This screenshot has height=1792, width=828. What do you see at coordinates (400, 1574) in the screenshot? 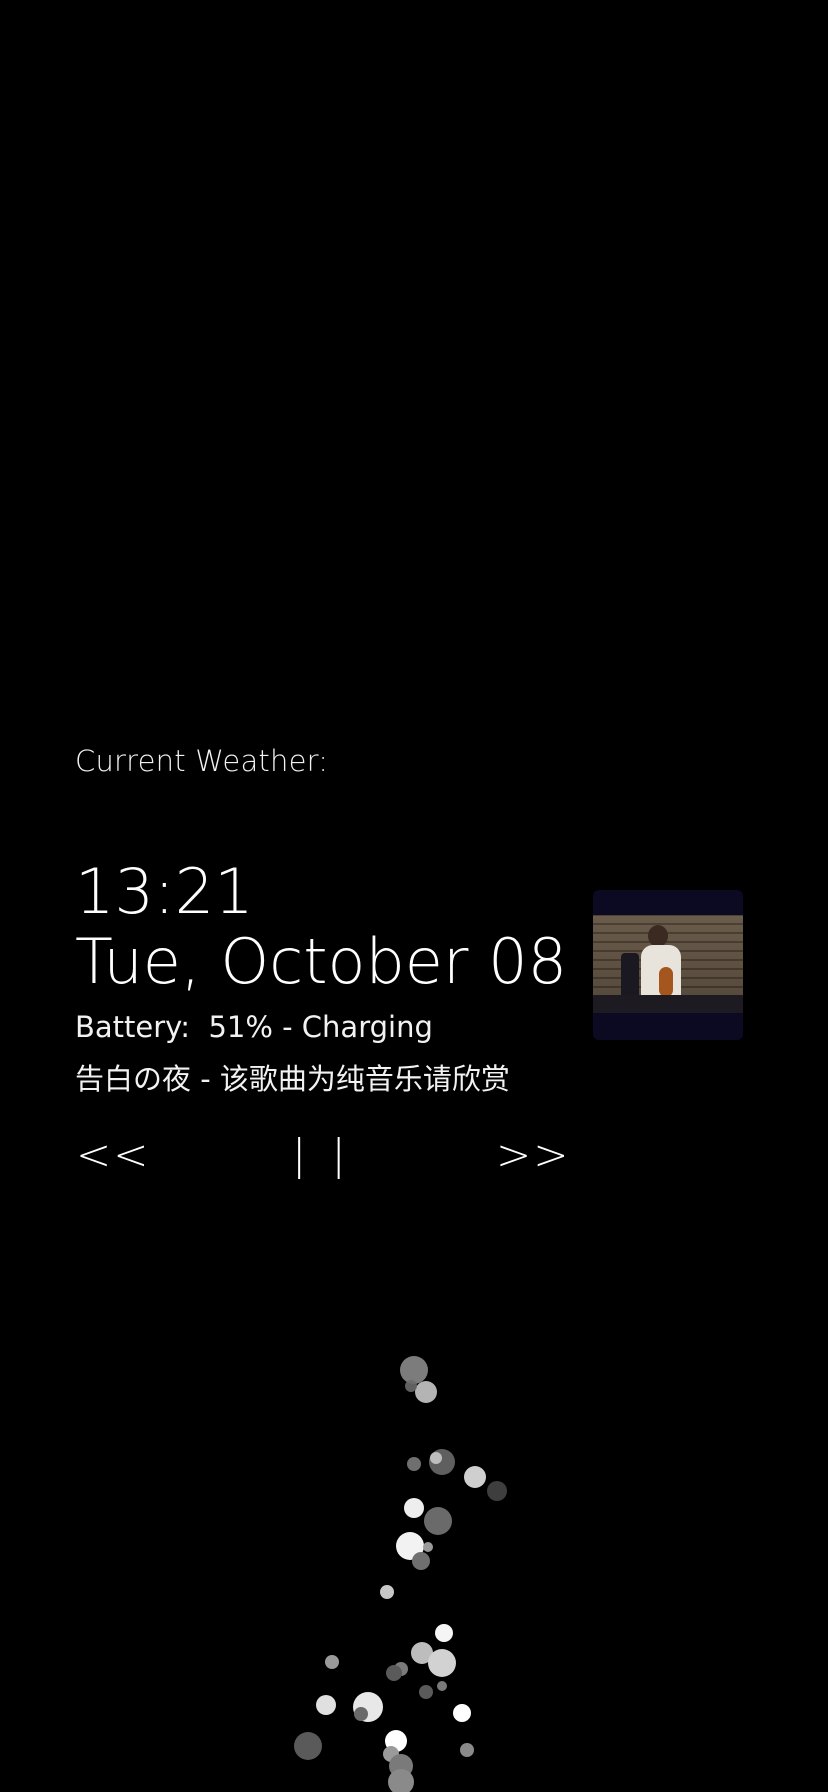
I see `bubble-group` at bounding box center [400, 1574].